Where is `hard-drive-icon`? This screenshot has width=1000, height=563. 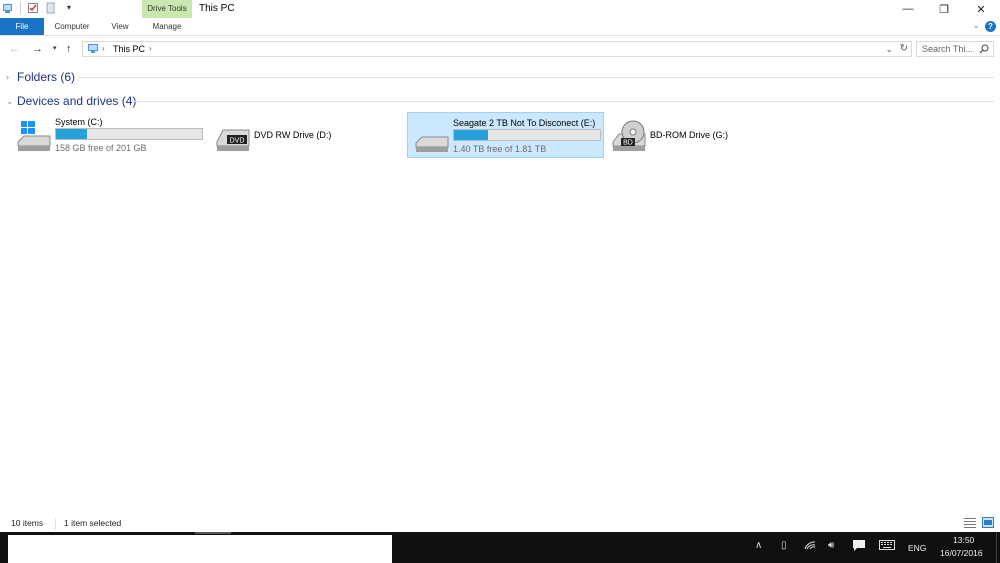
hard-drive-icon is located at coordinates (432, 137).